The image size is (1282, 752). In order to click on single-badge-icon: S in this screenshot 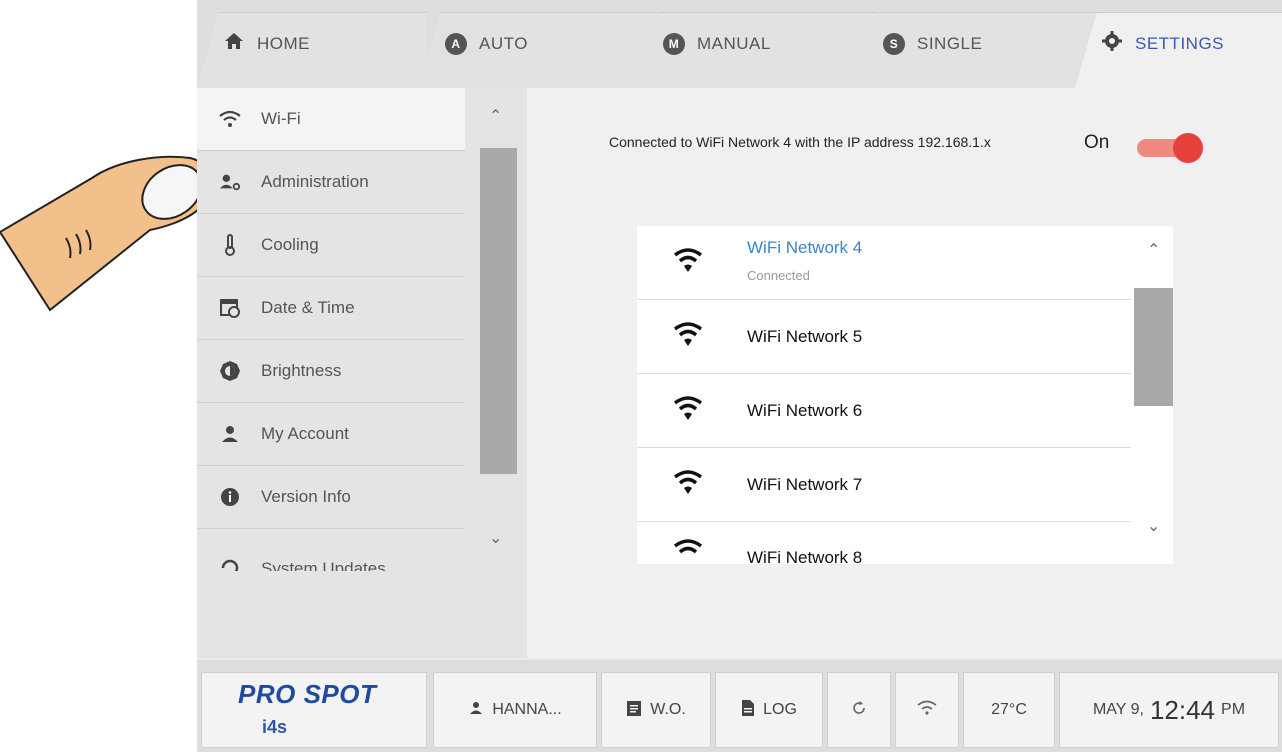, I will do `click(894, 43)`.